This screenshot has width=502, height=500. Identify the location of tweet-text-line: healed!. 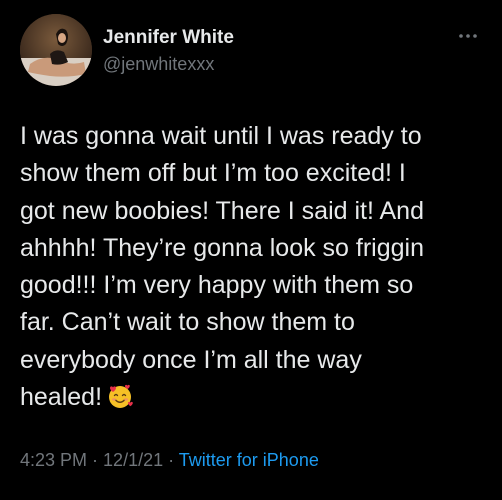
(61, 397).